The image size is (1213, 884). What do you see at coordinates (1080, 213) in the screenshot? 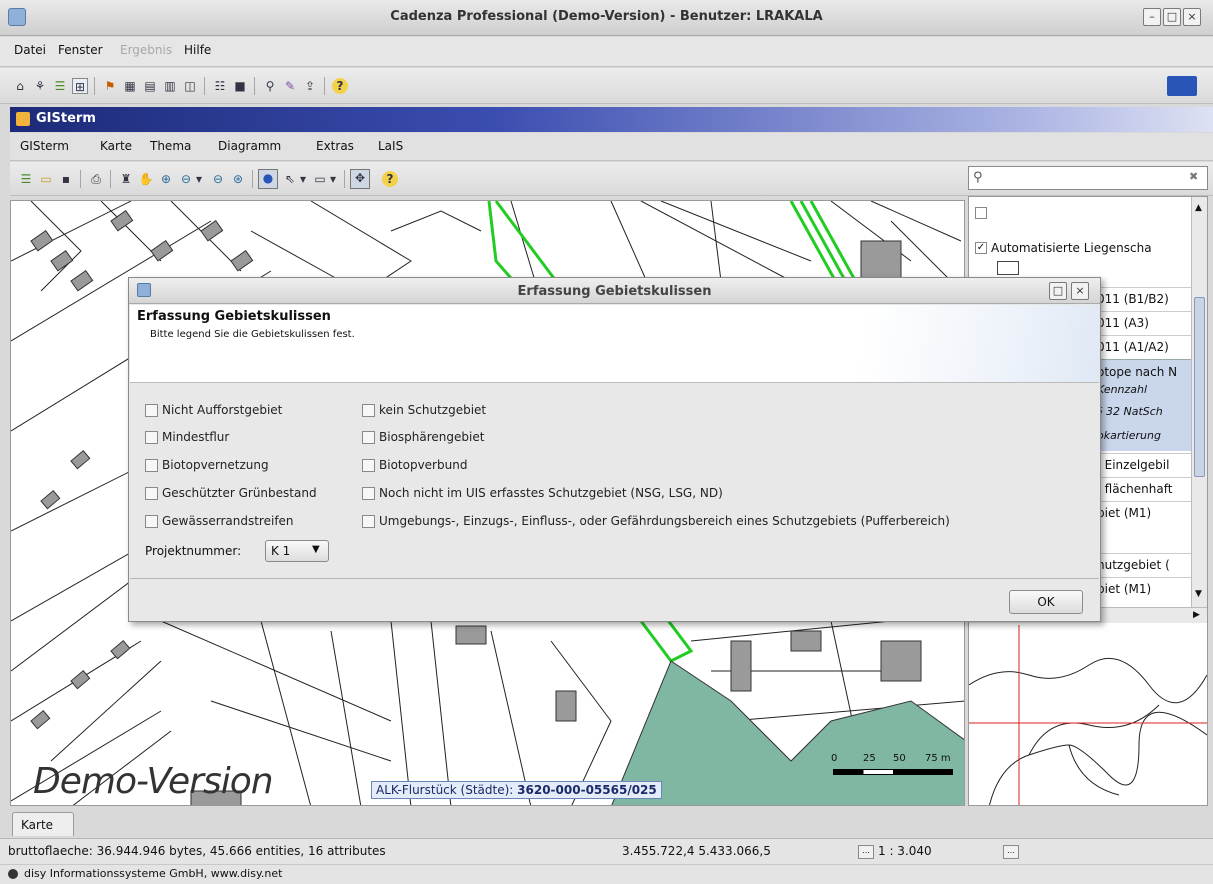
I see `legend-row` at bounding box center [1080, 213].